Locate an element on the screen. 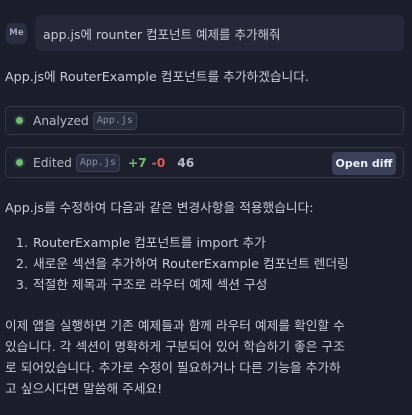 The height and width of the screenshot is (415, 412). open-diff-button: Open diff is located at coordinates (364, 163).